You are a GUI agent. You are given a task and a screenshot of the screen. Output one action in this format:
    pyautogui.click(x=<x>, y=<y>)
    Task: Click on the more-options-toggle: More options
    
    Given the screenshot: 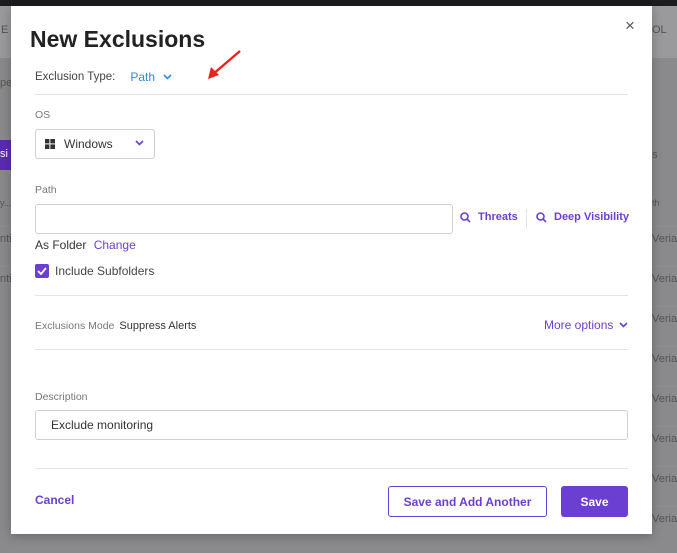 What is the action you would take?
    pyautogui.click(x=586, y=325)
    